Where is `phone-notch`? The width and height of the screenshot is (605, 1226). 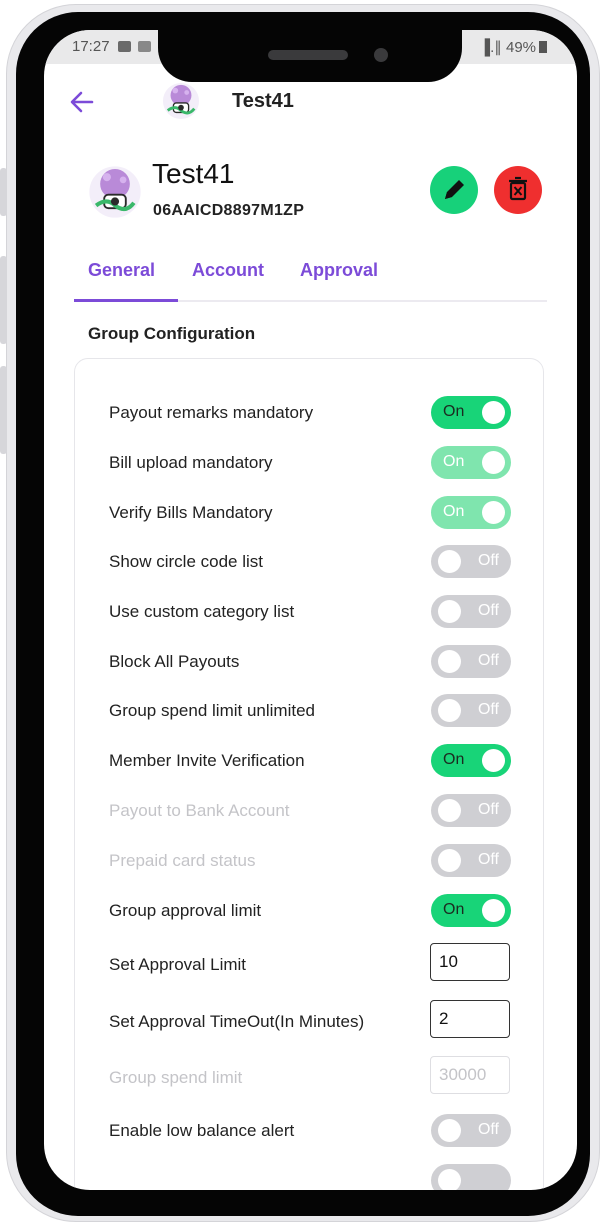 phone-notch is located at coordinates (310, 50).